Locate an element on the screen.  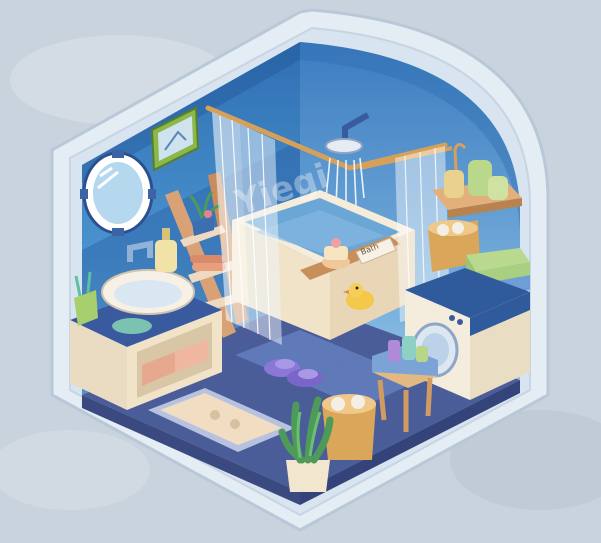
soap-dish is located at coordinates (132, 326).